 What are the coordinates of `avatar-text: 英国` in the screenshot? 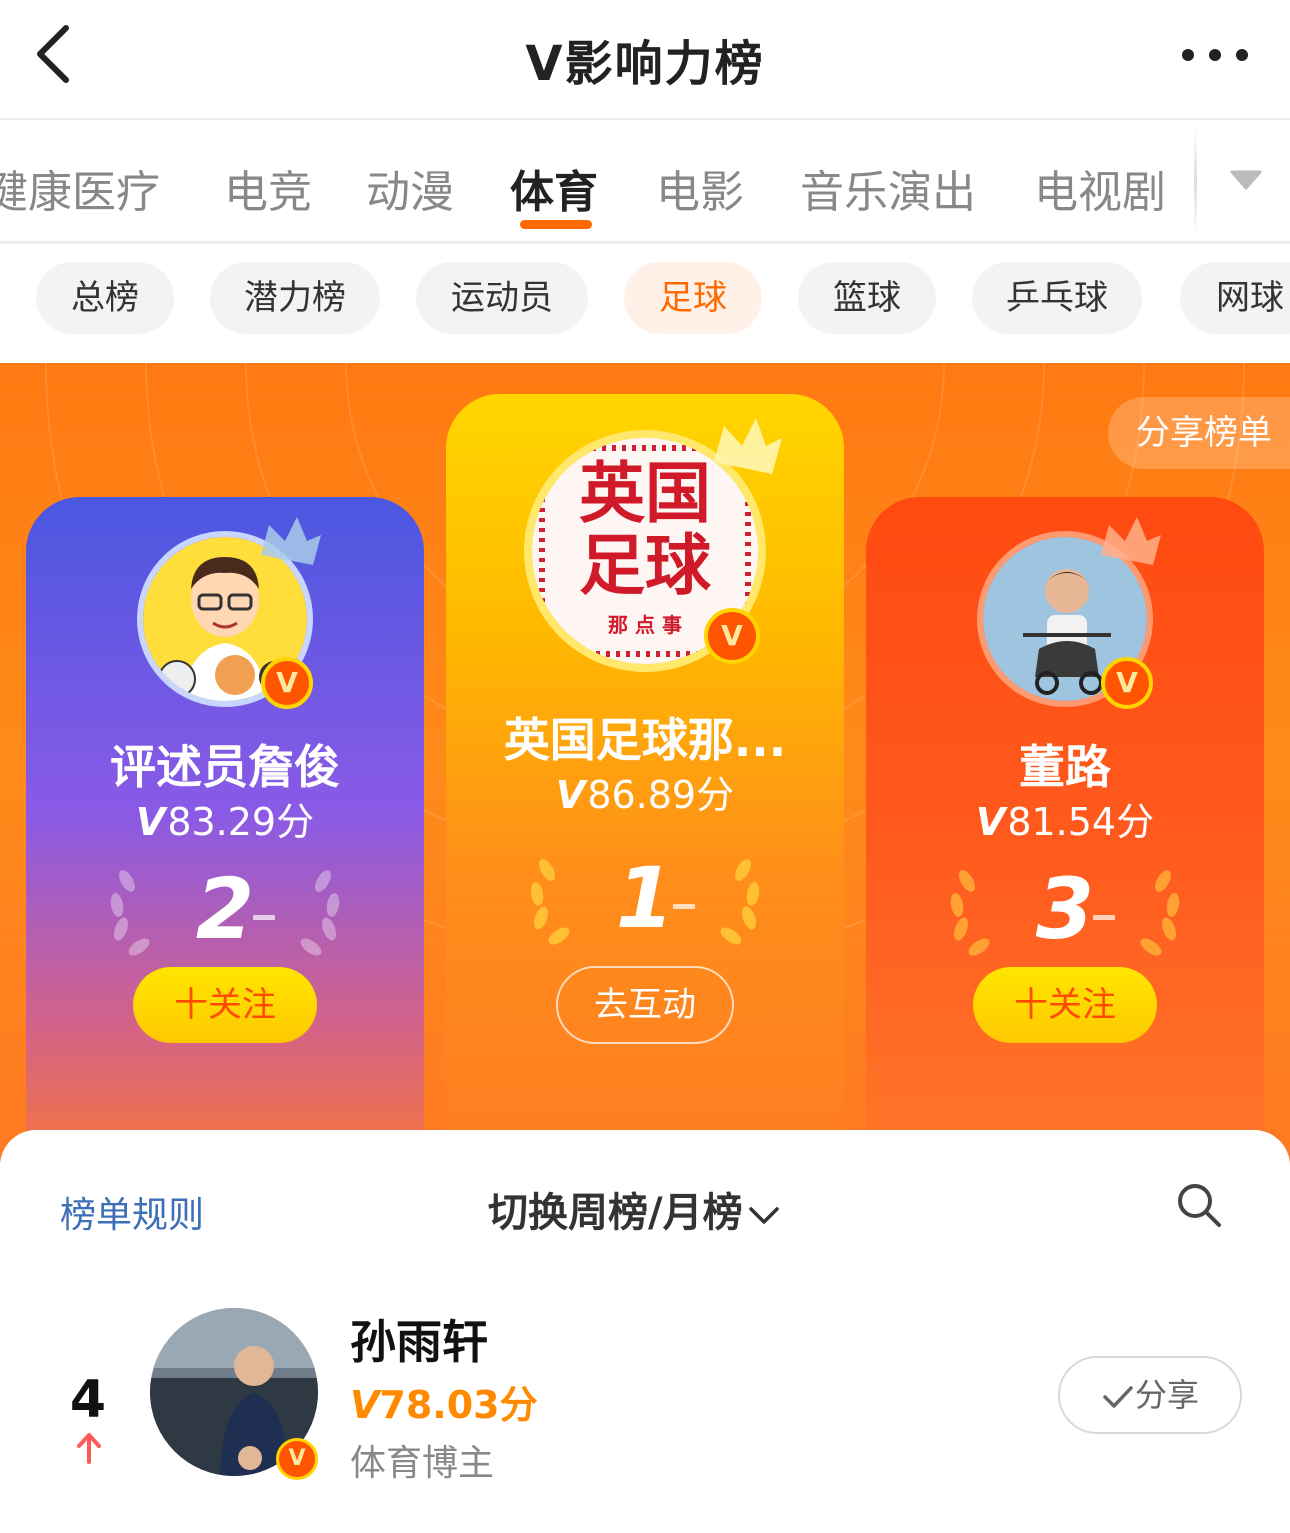 It's located at (645, 493).